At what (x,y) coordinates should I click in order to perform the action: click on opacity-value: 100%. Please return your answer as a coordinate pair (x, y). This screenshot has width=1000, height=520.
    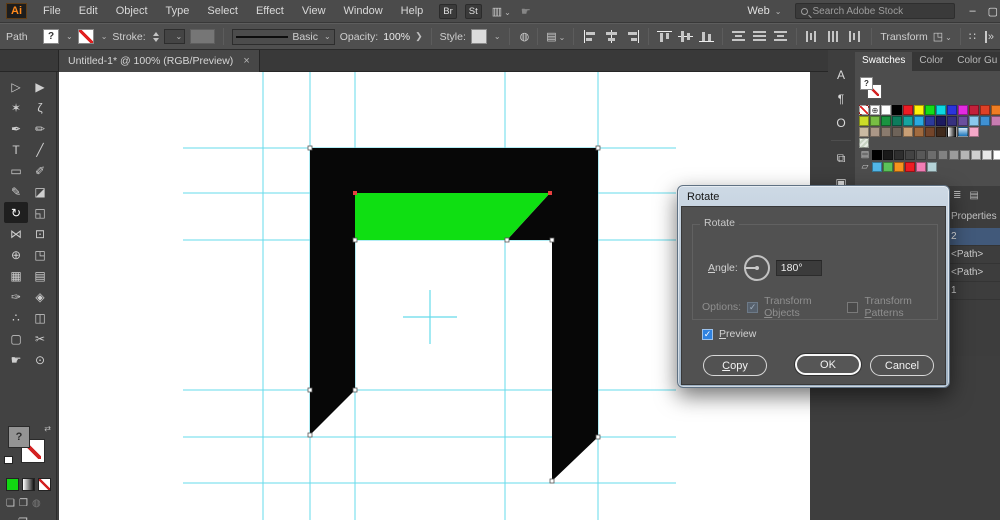
    Looking at the image, I should click on (396, 37).